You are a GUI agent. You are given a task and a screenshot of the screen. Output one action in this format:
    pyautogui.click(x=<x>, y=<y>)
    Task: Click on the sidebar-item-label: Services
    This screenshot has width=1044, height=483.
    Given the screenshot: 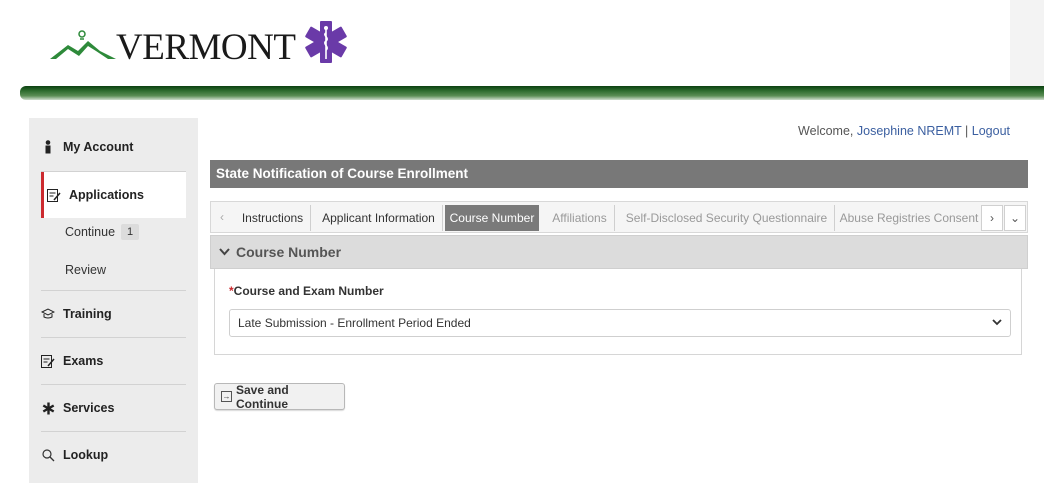 What is the action you would take?
    pyautogui.click(x=89, y=408)
    